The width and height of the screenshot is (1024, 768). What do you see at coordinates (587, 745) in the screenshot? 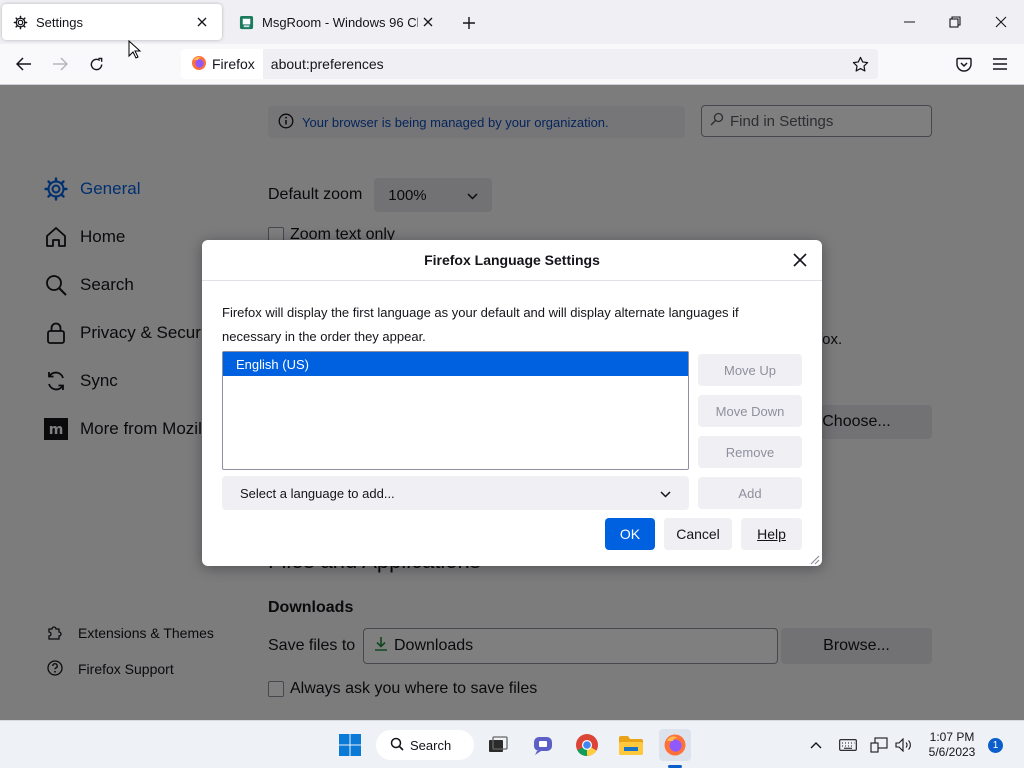
I see `chrome-icon` at bounding box center [587, 745].